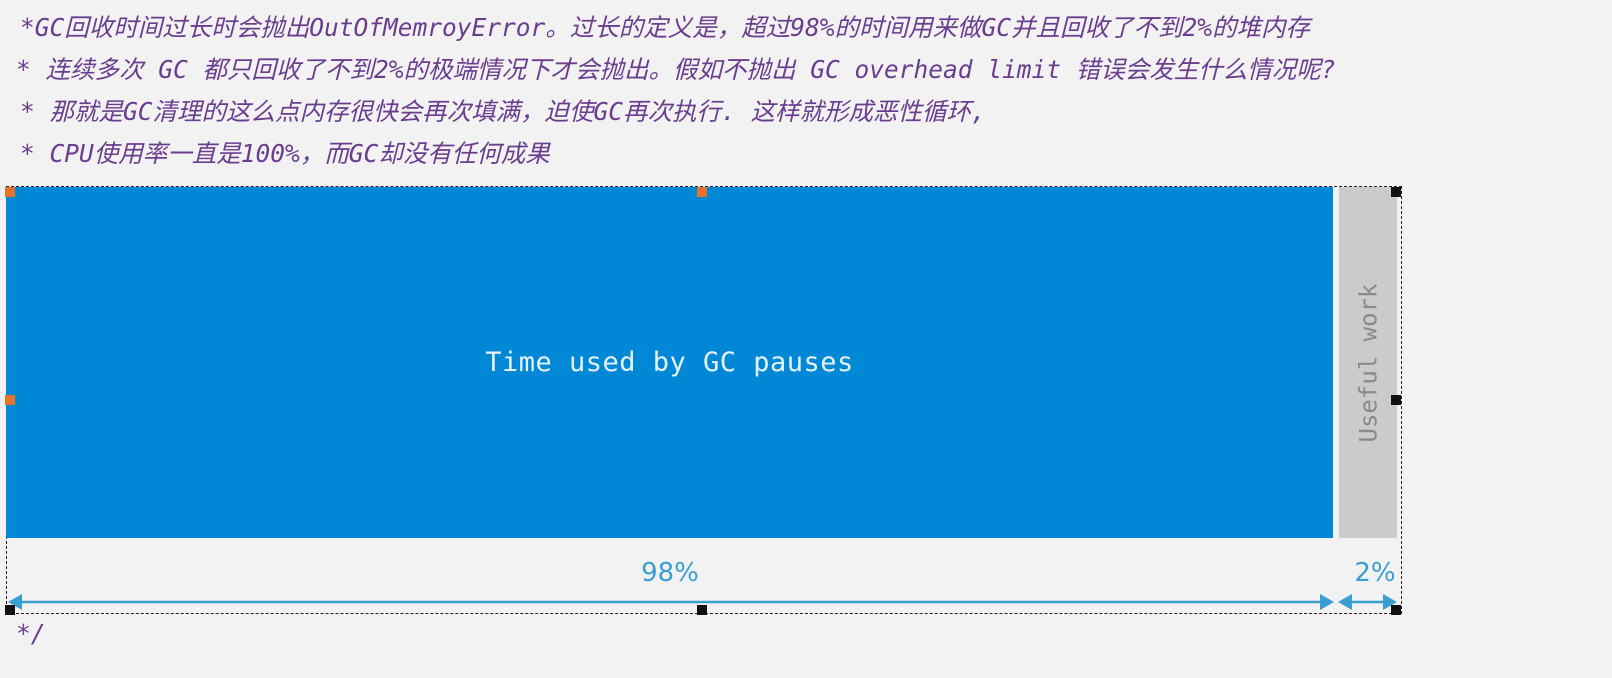 The height and width of the screenshot is (678, 1612). I want to click on resize-handle-bottom-left, so click(10, 610).